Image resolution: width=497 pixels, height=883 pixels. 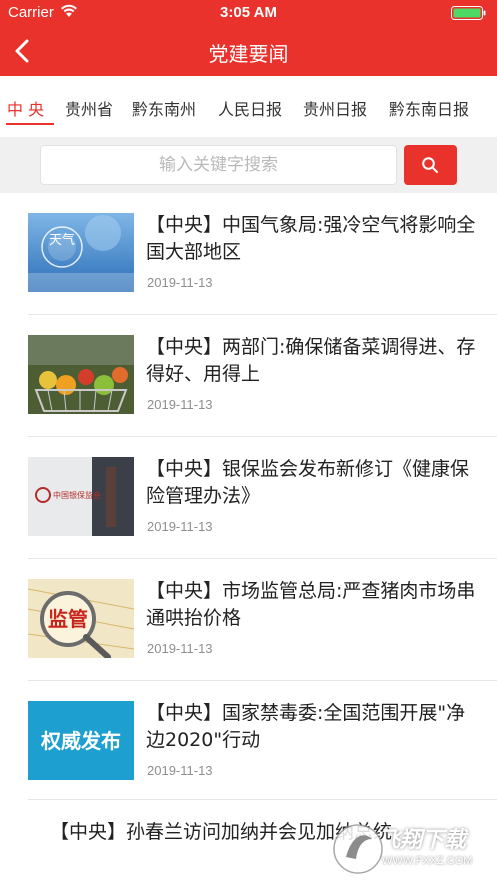 What do you see at coordinates (250, 108) in the screenshot?
I see `tab-peoples-daily: 人民日报` at bounding box center [250, 108].